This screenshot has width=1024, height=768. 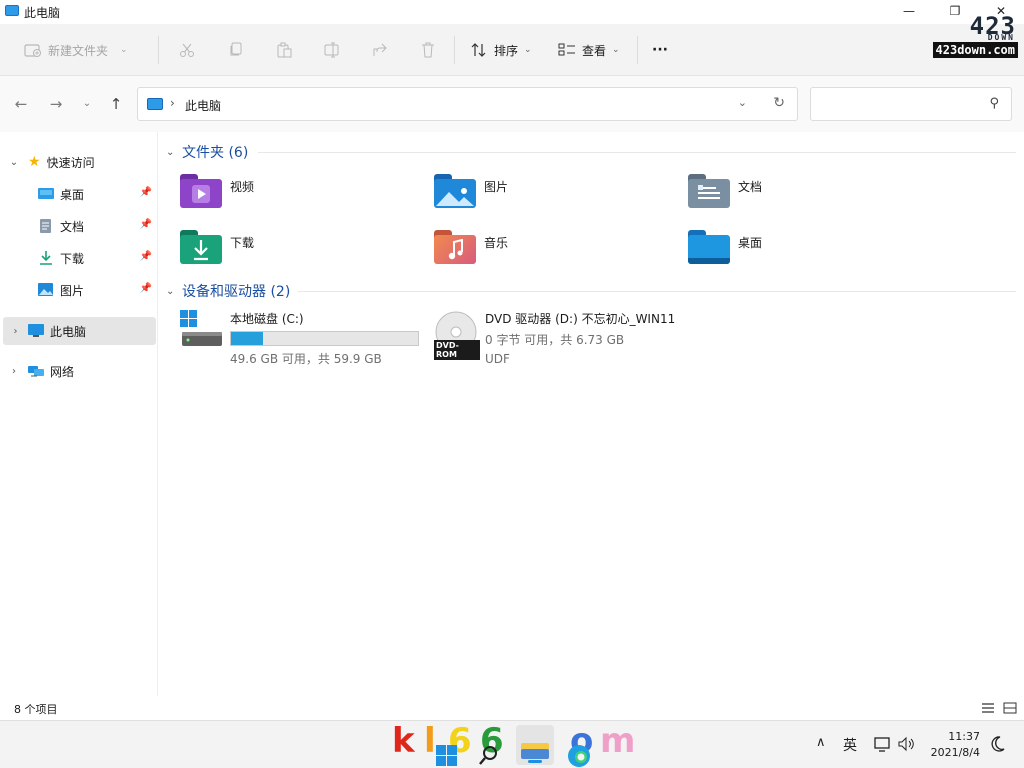 I want to click on paste-icon, so click(x=284, y=50).